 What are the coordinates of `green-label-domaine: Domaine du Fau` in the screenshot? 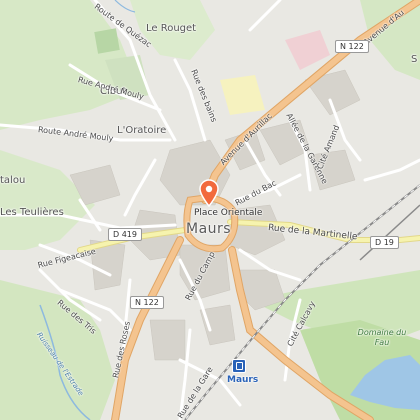 It's located at (382, 337).